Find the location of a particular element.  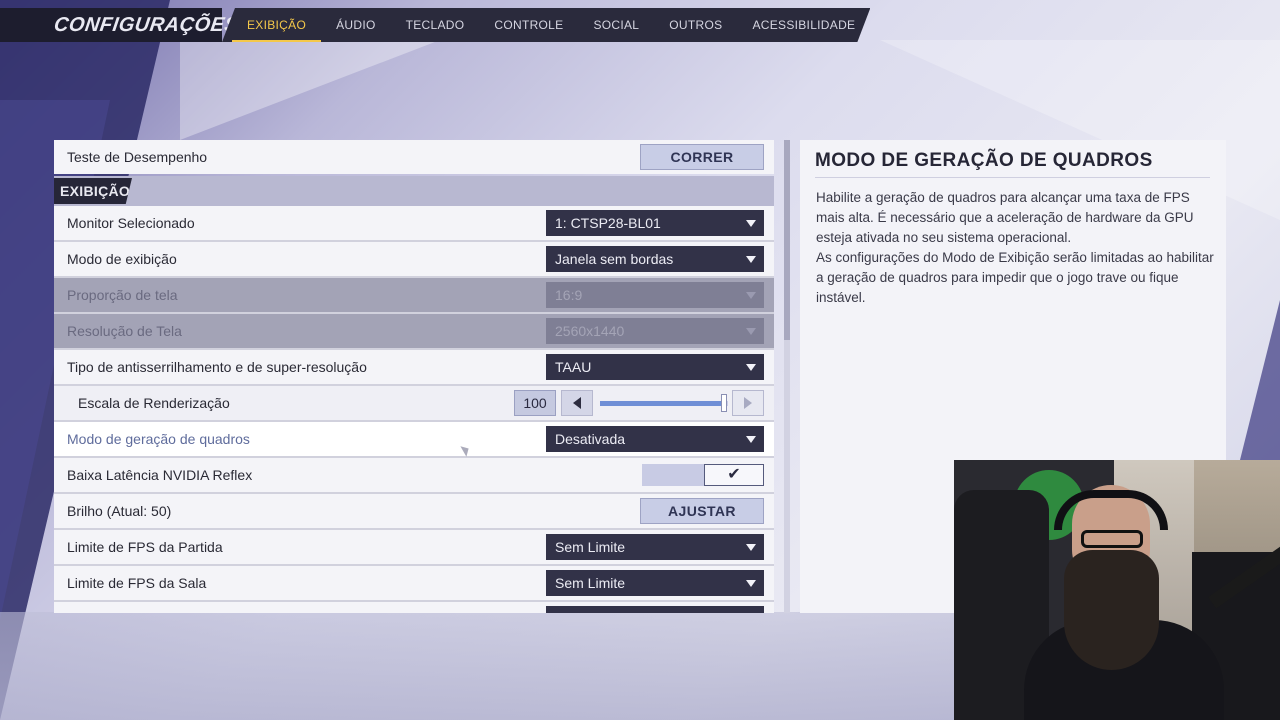

dropdown-value: TAAU is located at coordinates (573, 367).